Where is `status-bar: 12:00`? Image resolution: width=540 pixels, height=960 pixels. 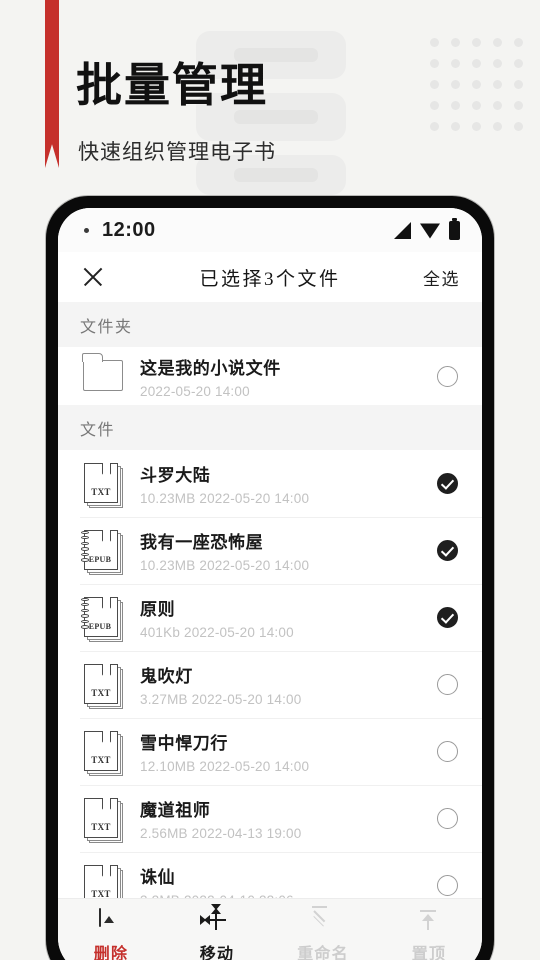
status-bar: 12:00 is located at coordinates (270, 230).